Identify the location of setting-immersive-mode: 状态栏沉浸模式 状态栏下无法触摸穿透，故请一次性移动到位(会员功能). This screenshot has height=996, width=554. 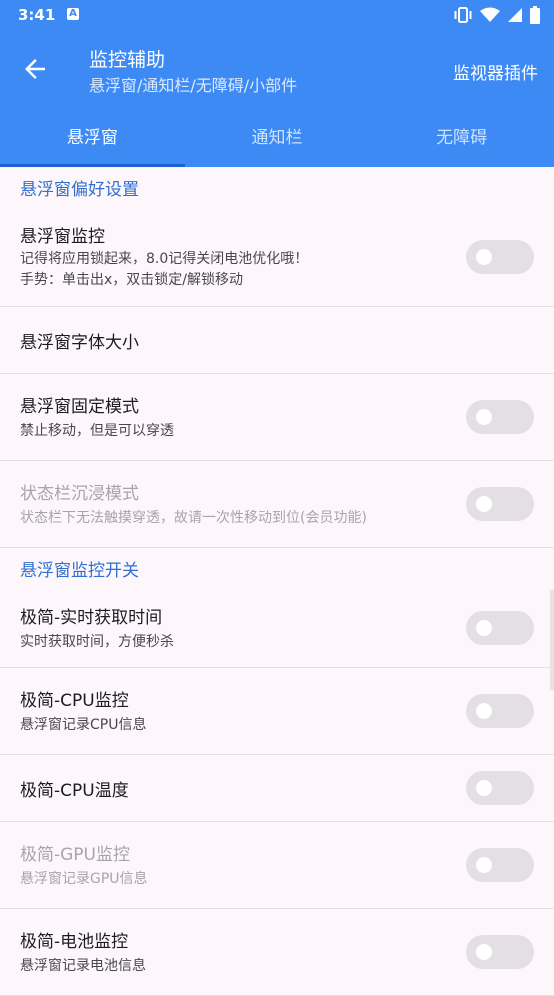
(277, 504).